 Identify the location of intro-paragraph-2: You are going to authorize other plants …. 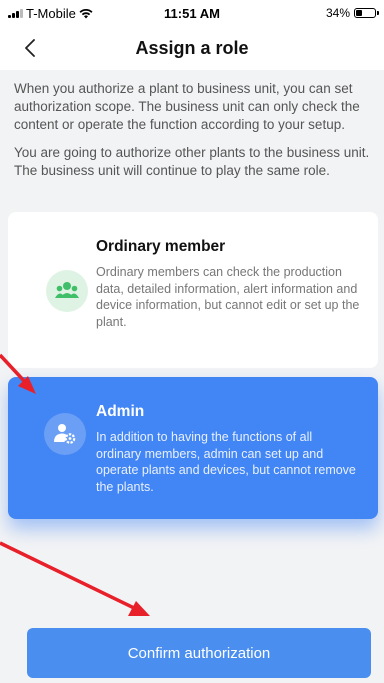
(192, 161).